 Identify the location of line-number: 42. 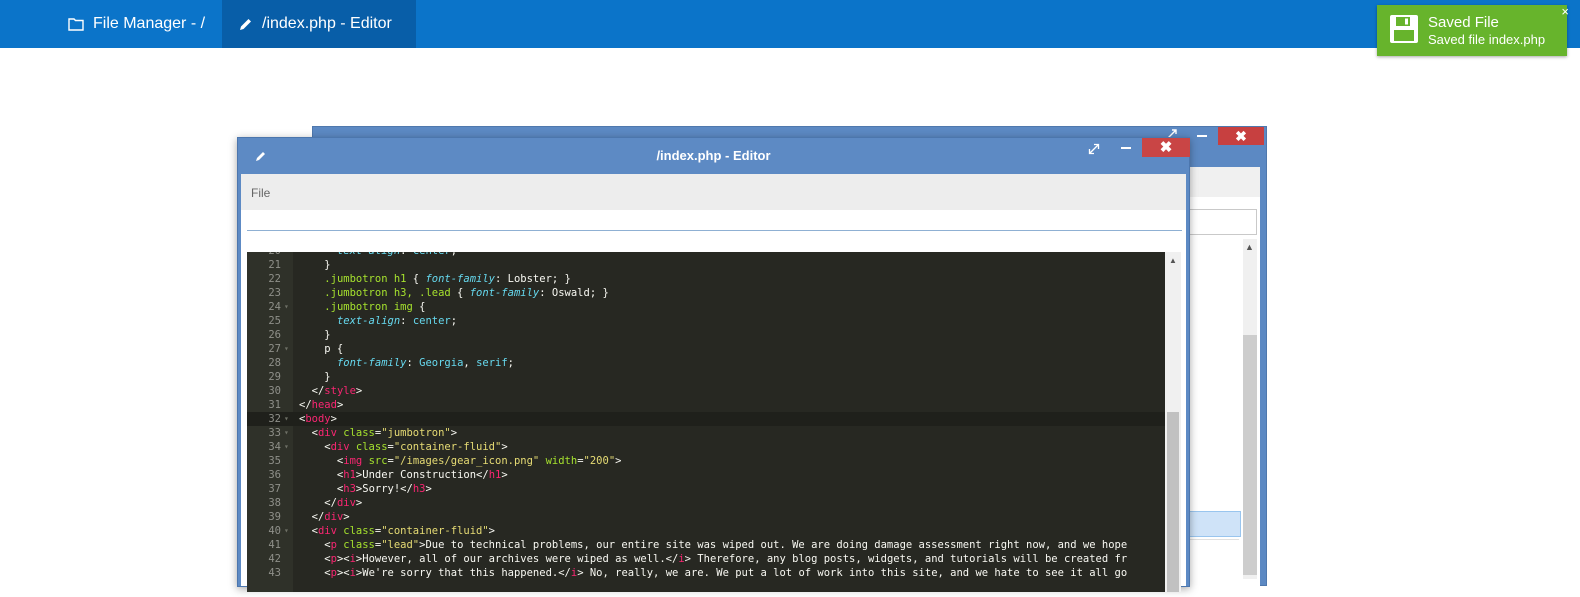
(274, 559).